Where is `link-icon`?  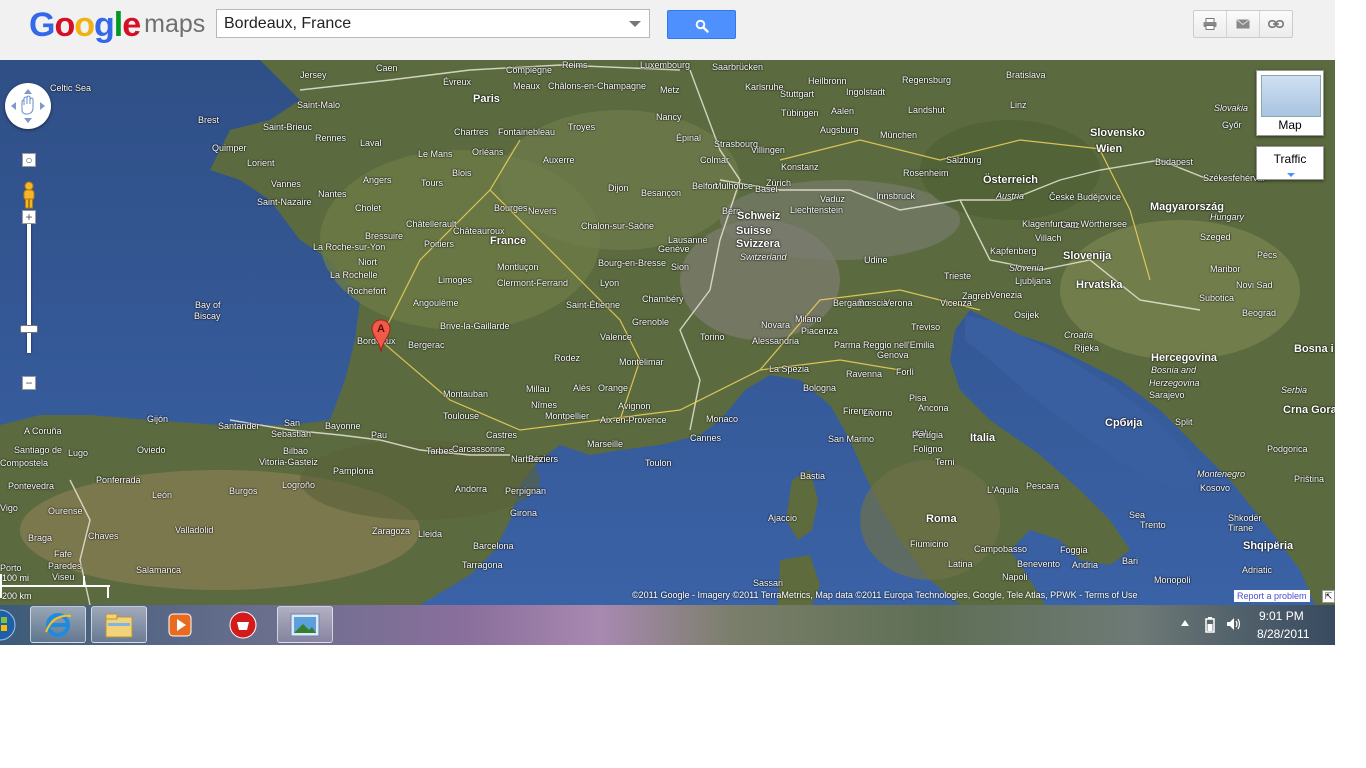
link-icon is located at coordinates (1276, 24).